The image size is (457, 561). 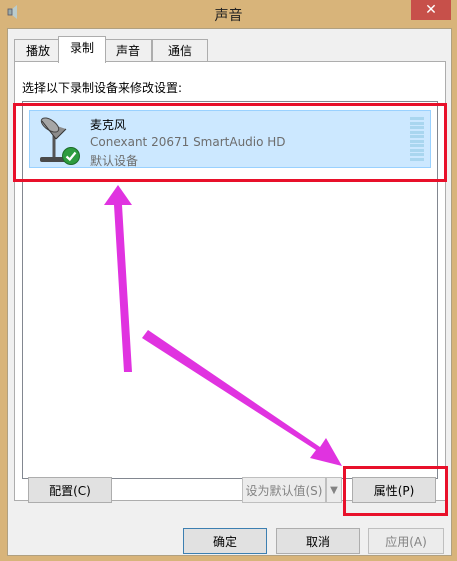 I want to click on properties-button: 属性(P), so click(x=394, y=490).